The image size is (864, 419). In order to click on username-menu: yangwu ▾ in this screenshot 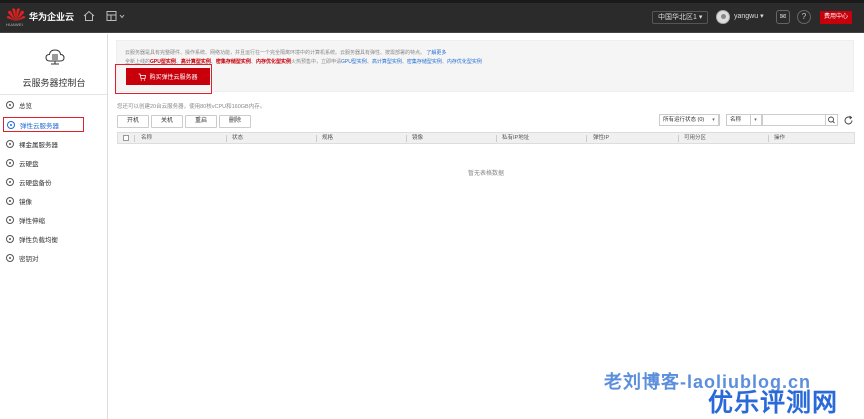, I will do `click(749, 16)`.